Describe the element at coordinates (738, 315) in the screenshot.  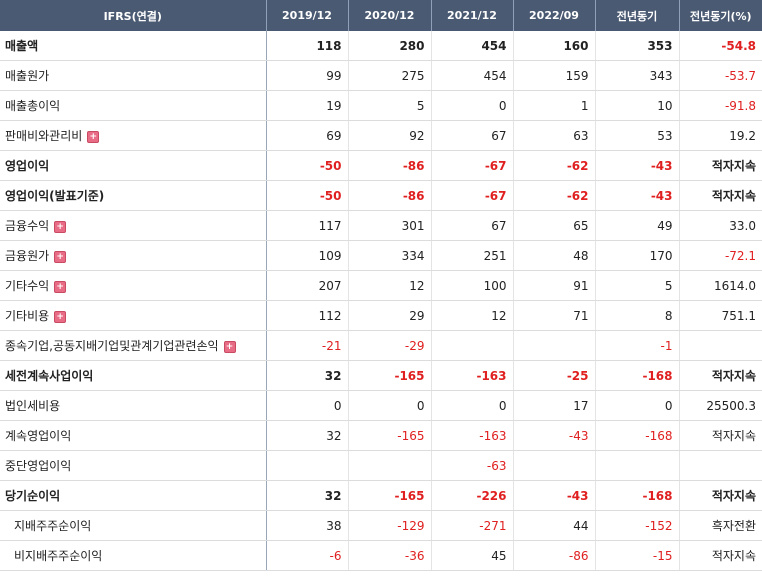
I see `cell-value: 751.1` at that location.